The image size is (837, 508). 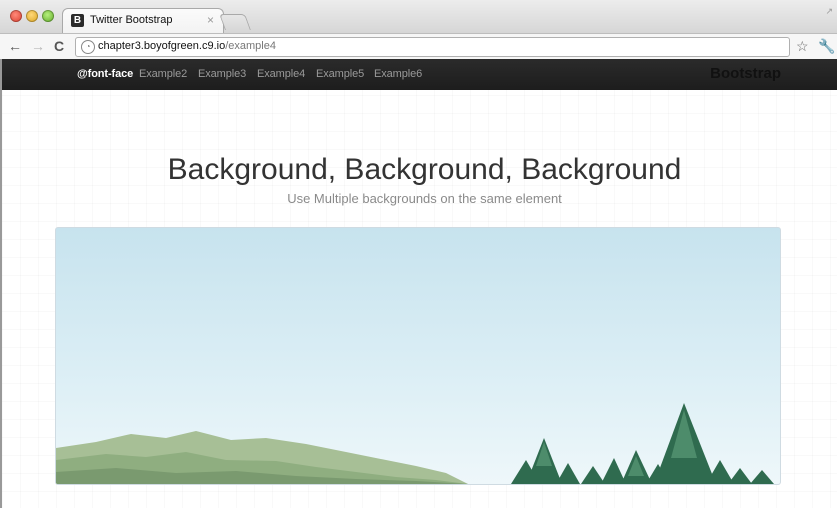 I want to click on url-text: chapter3.boyofgreen.c9.io/example4, so click(x=187, y=46).